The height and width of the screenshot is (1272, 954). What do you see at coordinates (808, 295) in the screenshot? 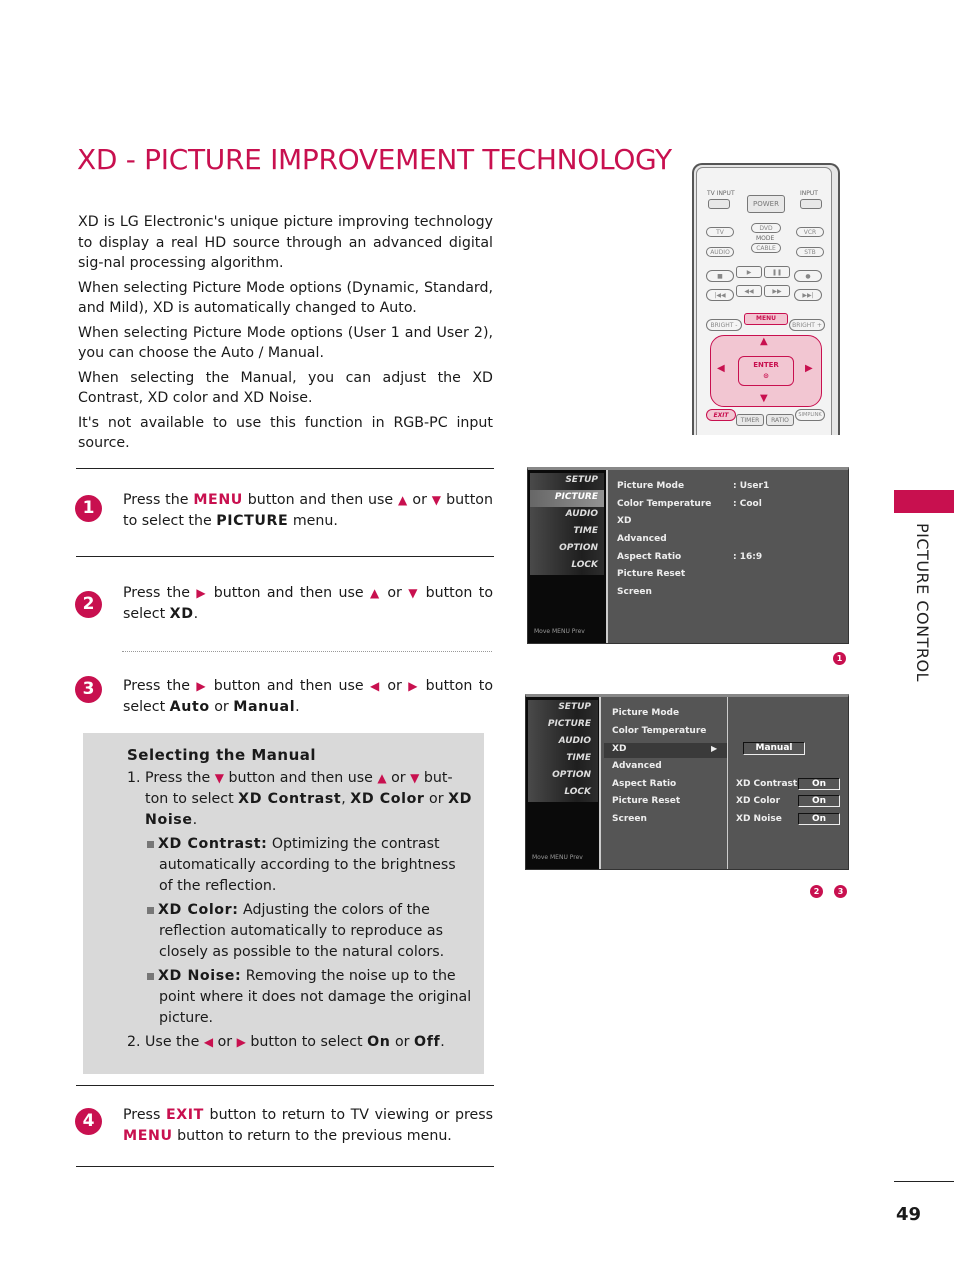
I see `skip-forward-button: ▶▶|` at bounding box center [808, 295].